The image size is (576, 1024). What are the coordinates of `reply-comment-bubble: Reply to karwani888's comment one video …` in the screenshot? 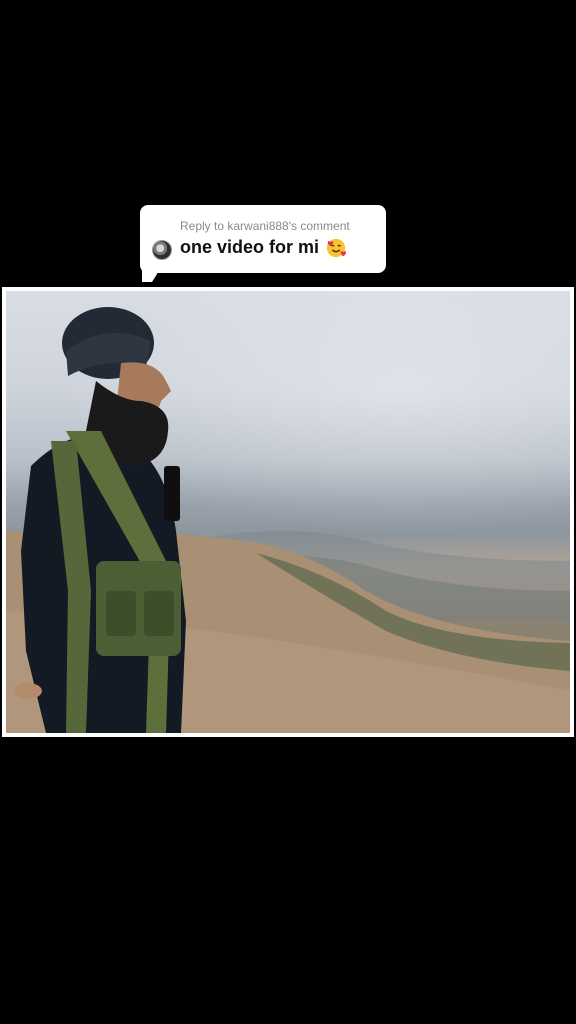 It's located at (263, 239).